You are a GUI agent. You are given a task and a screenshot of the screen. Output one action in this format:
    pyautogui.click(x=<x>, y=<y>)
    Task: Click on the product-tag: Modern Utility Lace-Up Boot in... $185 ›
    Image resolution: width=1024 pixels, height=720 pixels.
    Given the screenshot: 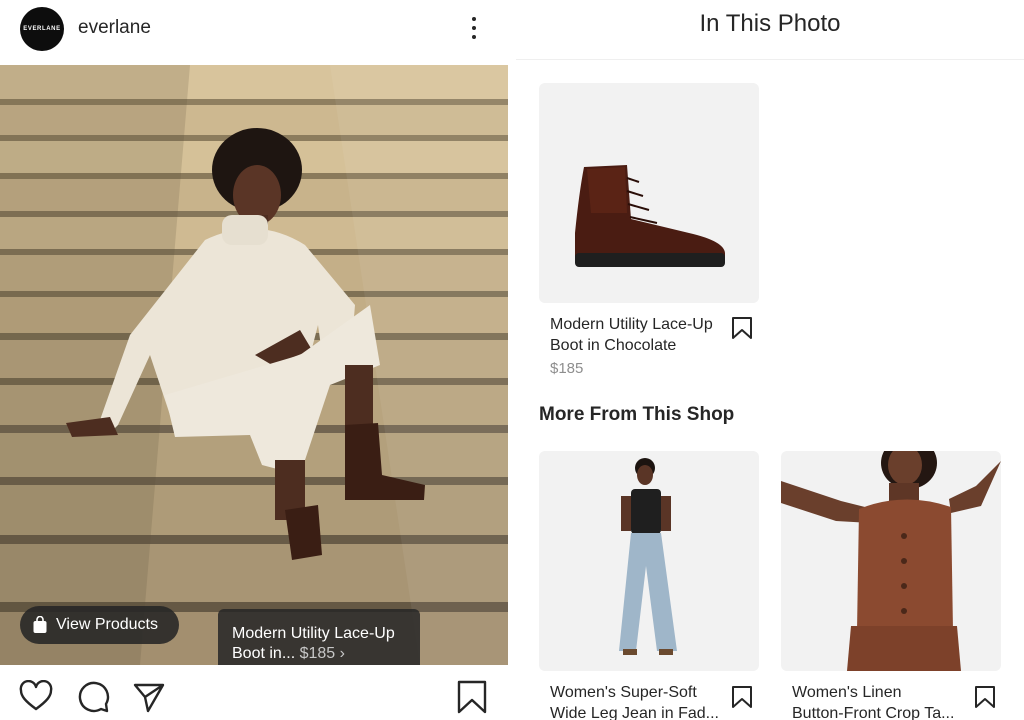 What is the action you would take?
    pyautogui.click(x=319, y=637)
    